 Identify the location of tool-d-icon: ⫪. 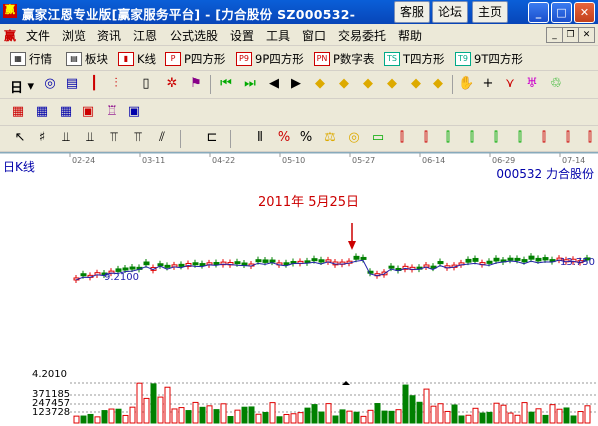
(138, 138).